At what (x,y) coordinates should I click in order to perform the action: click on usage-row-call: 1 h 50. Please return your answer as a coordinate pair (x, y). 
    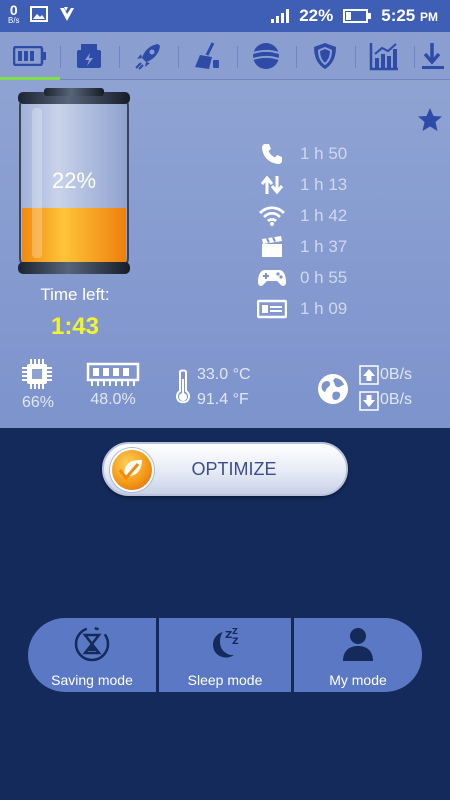
    Looking at the image, I should click on (346, 154).